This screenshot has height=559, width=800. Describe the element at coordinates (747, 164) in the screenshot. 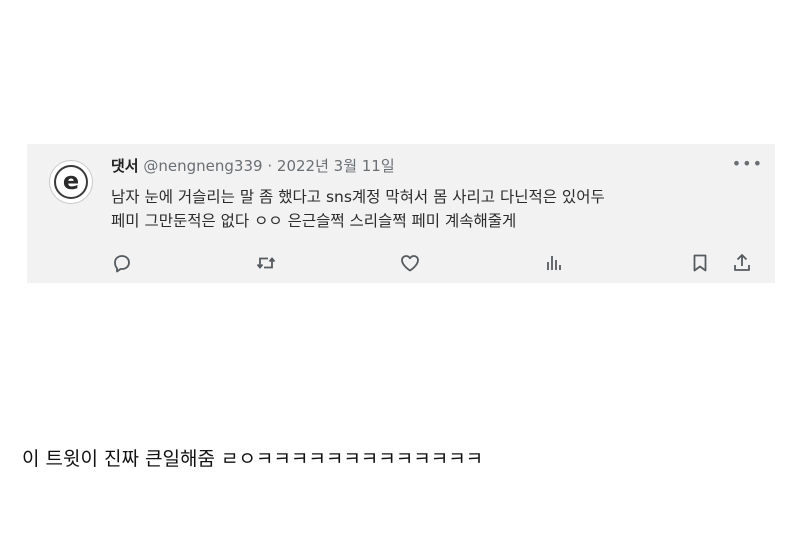

I see `more-options-icon: •••` at that location.